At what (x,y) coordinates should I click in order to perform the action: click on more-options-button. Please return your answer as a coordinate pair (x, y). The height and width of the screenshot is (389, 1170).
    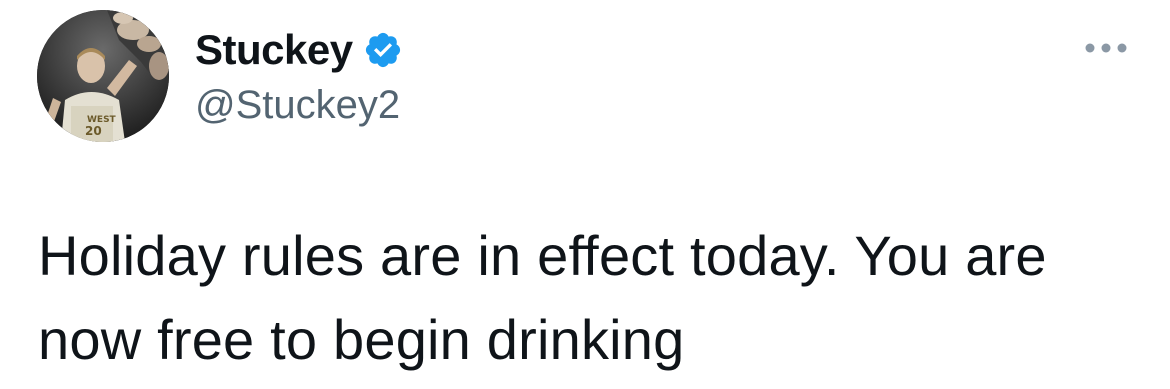
    Looking at the image, I should click on (1106, 48).